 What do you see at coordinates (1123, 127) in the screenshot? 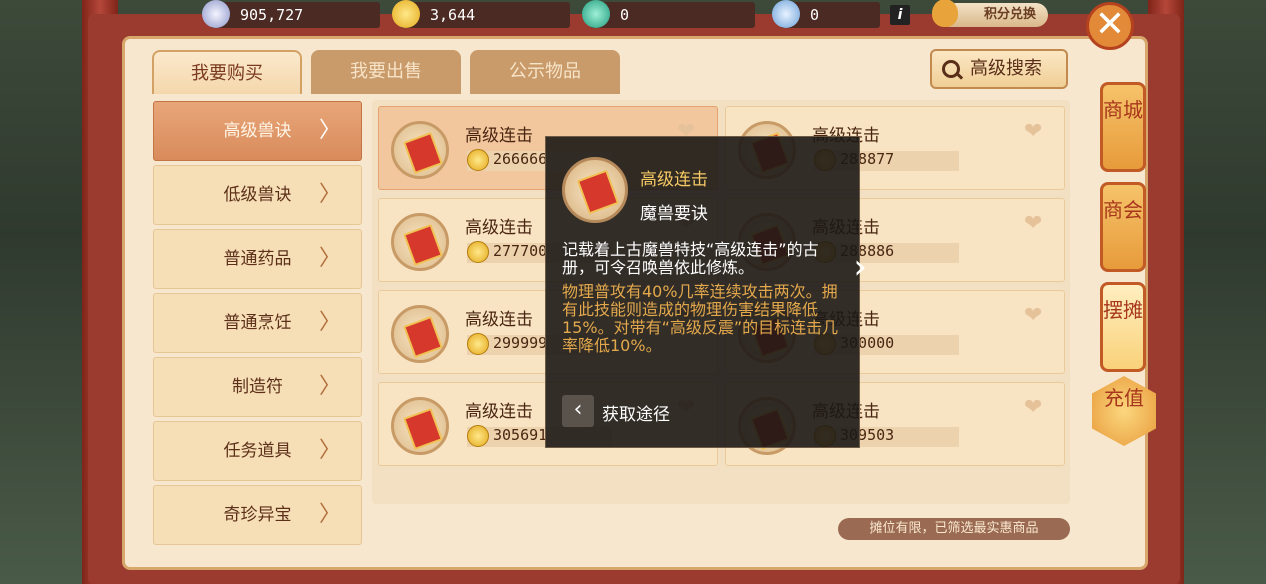
I see `side-button-mall: 商城` at bounding box center [1123, 127].